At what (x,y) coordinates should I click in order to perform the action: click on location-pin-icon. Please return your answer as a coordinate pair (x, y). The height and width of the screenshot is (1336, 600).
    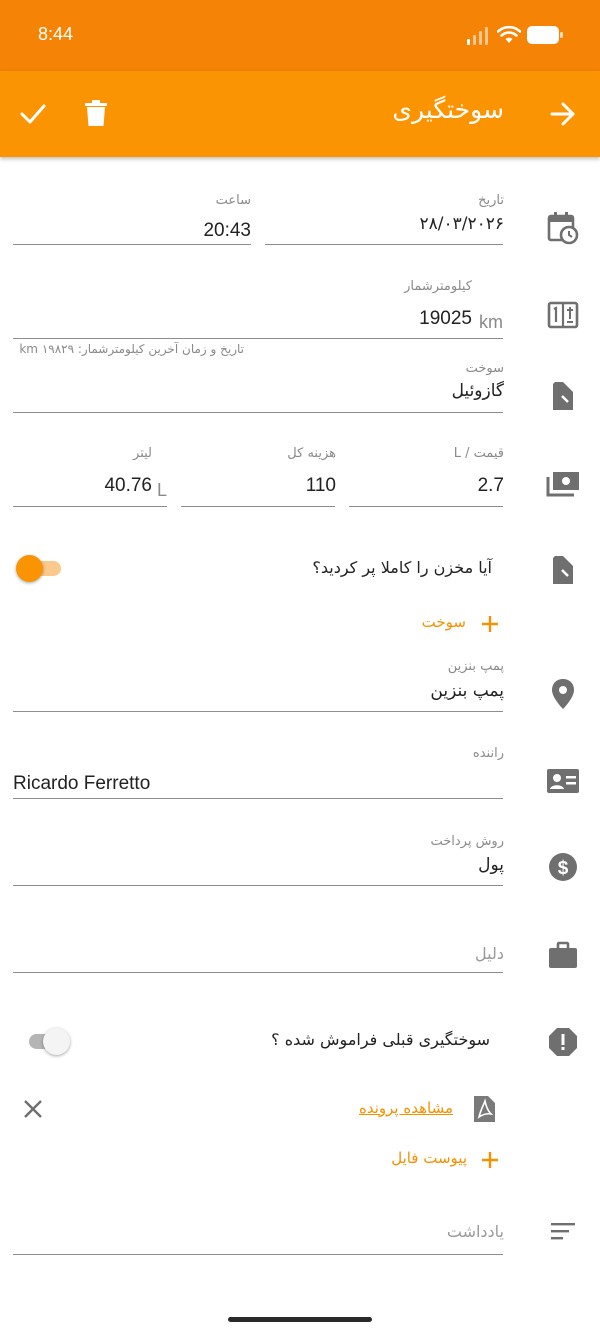
    Looking at the image, I should click on (563, 694).